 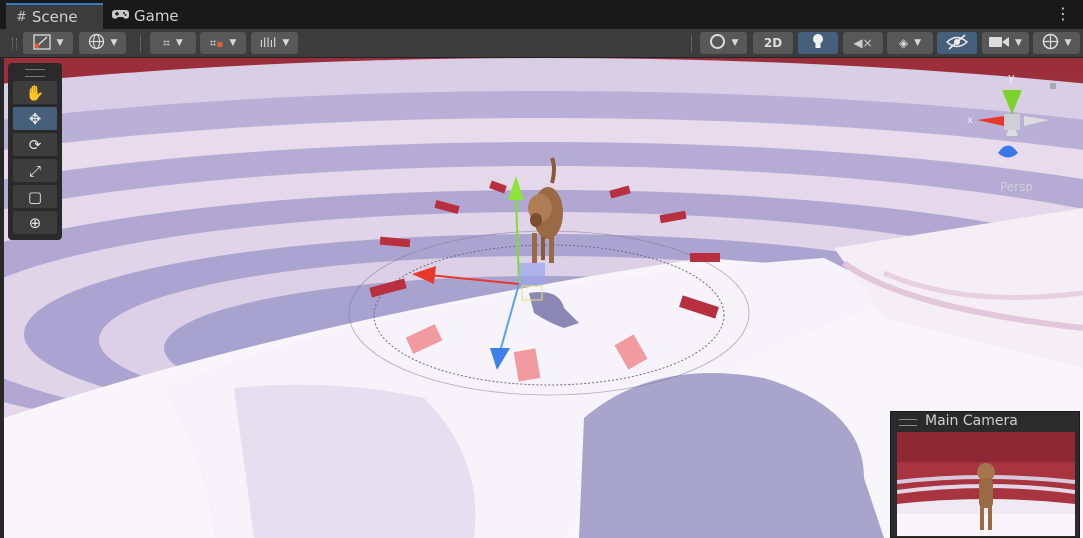 I want to click on hash-icon: #, so click(x=21, y=17).